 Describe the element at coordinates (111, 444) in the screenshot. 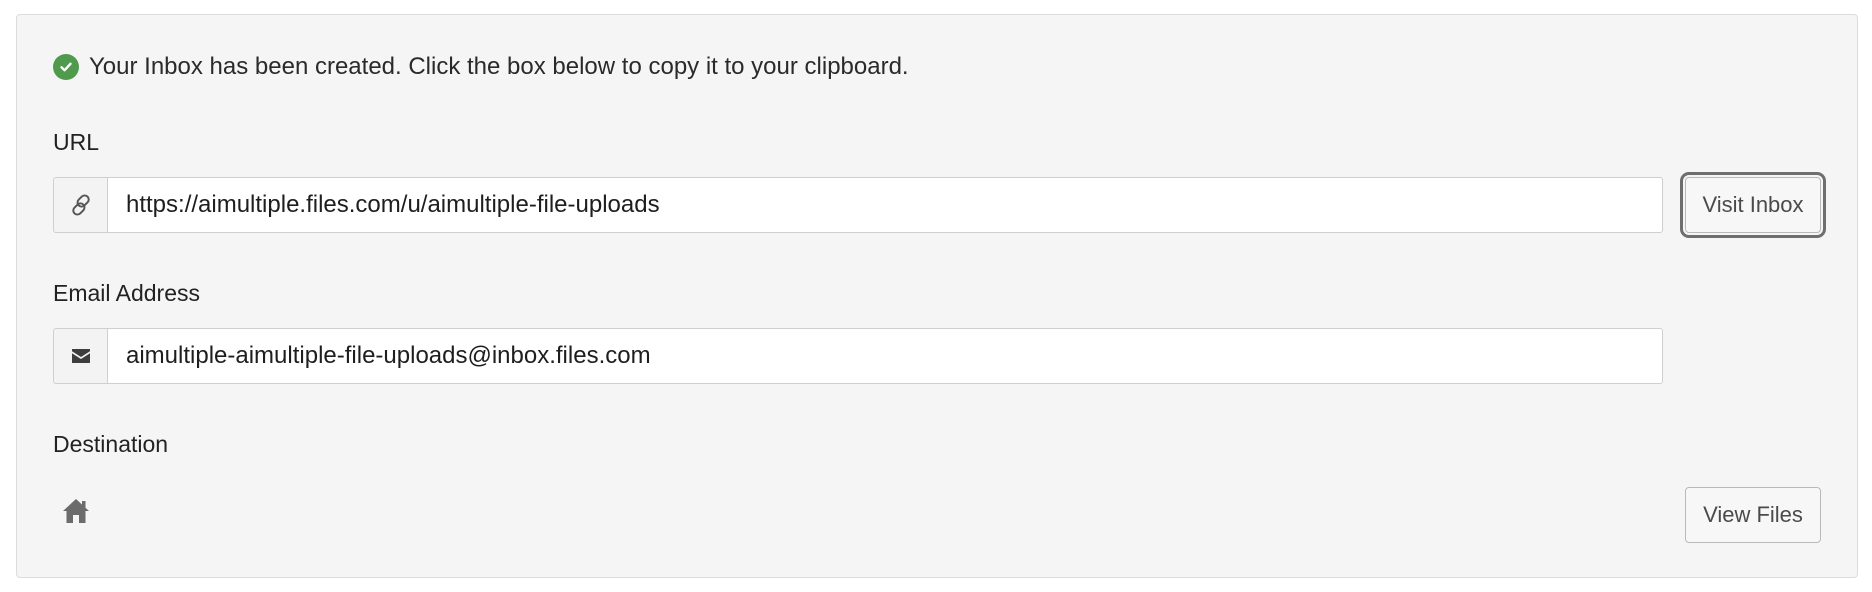

I see `destination-label: Destination` at that location.